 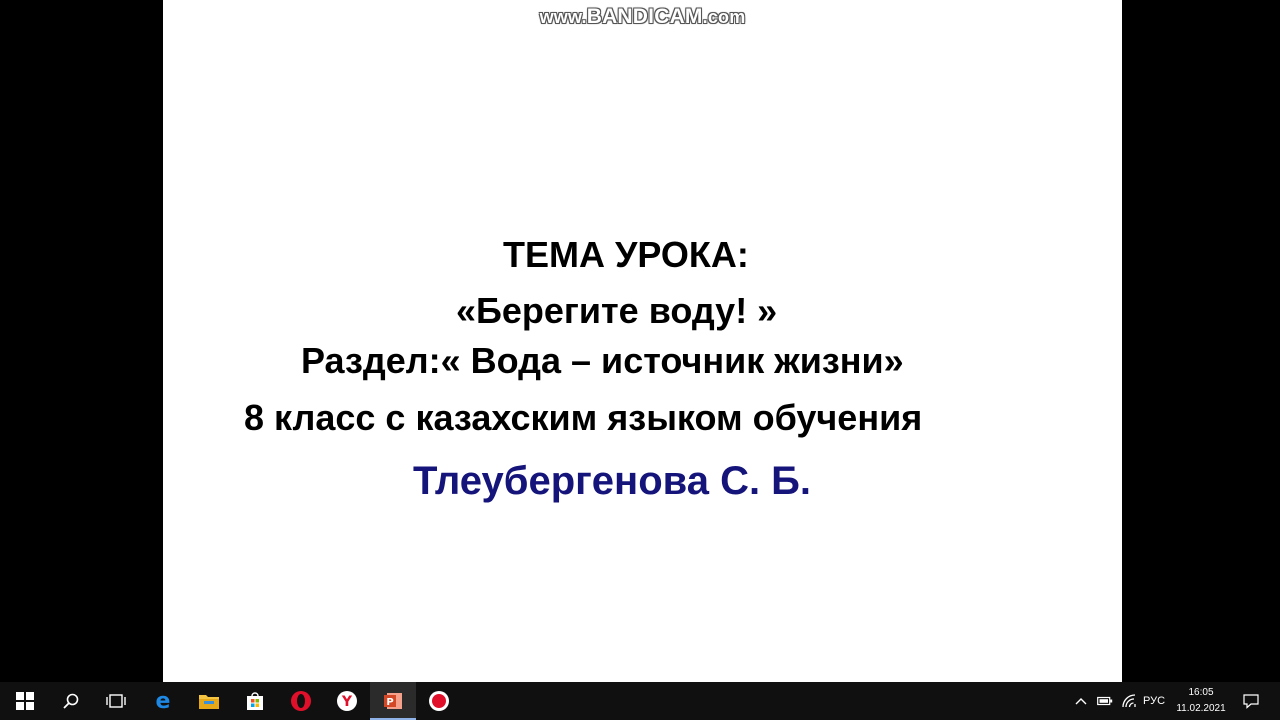 I want to click on author-name: Тлеубергенова С. Б., so click(x=612, y=481).